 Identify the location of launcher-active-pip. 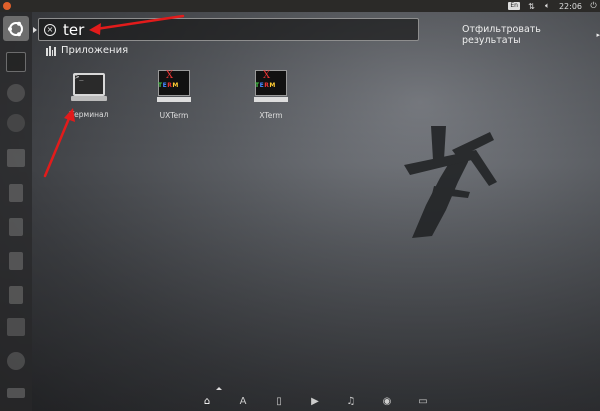
(35, 30).